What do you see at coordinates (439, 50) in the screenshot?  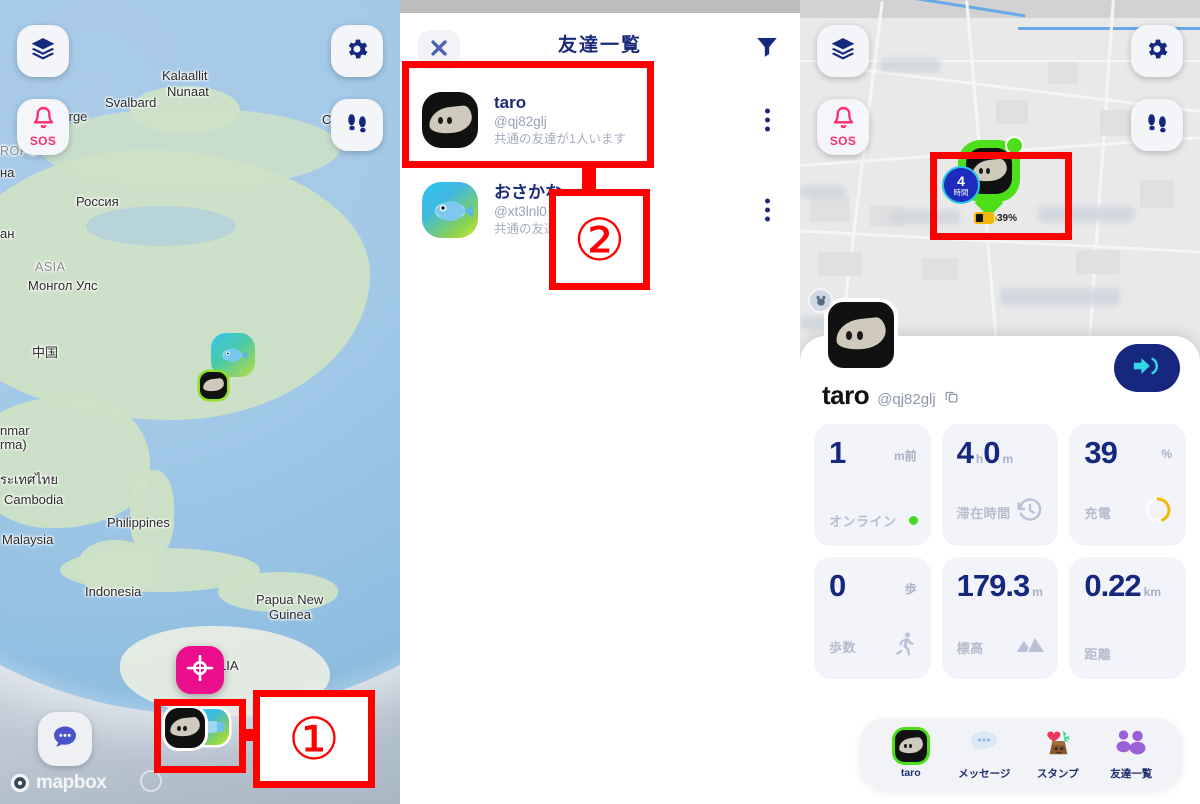 I see `close-x-icon` at bounding box center [439, 50].